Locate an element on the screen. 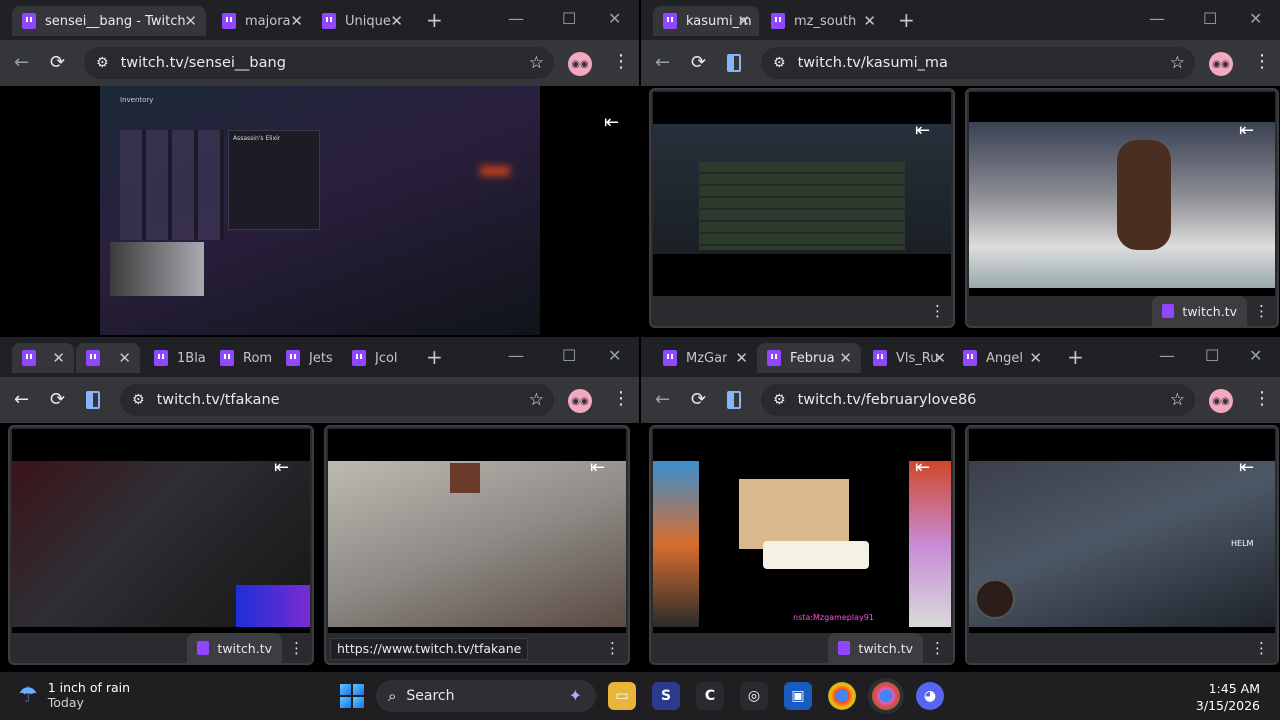  tab-1bla: 1Bla is located at coordinates (176, 358).